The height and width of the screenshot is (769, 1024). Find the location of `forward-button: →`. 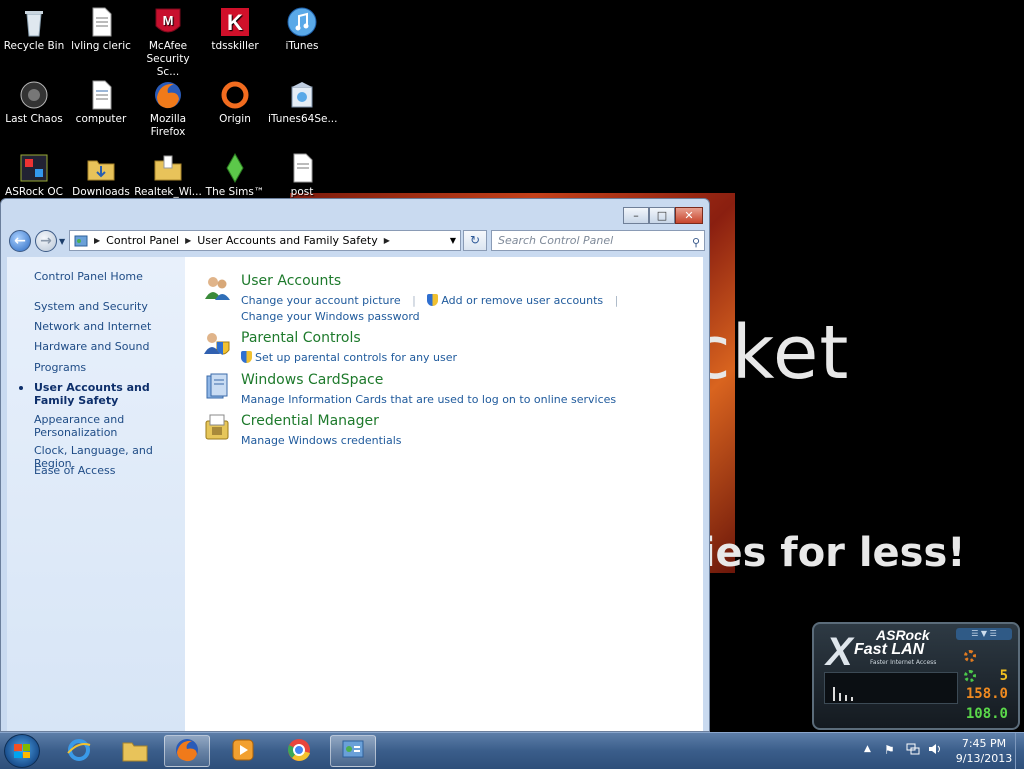

forward-button: → is located at coordinates (46, 241).